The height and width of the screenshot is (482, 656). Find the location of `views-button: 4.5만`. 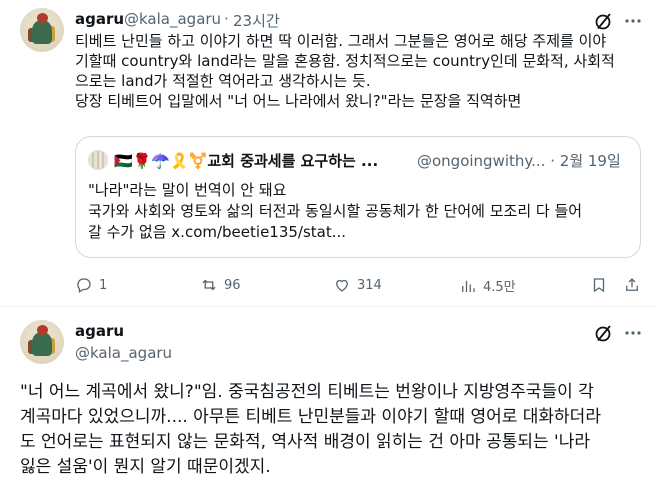

views-button: 4.5만 is located at coordinates (487, 285).